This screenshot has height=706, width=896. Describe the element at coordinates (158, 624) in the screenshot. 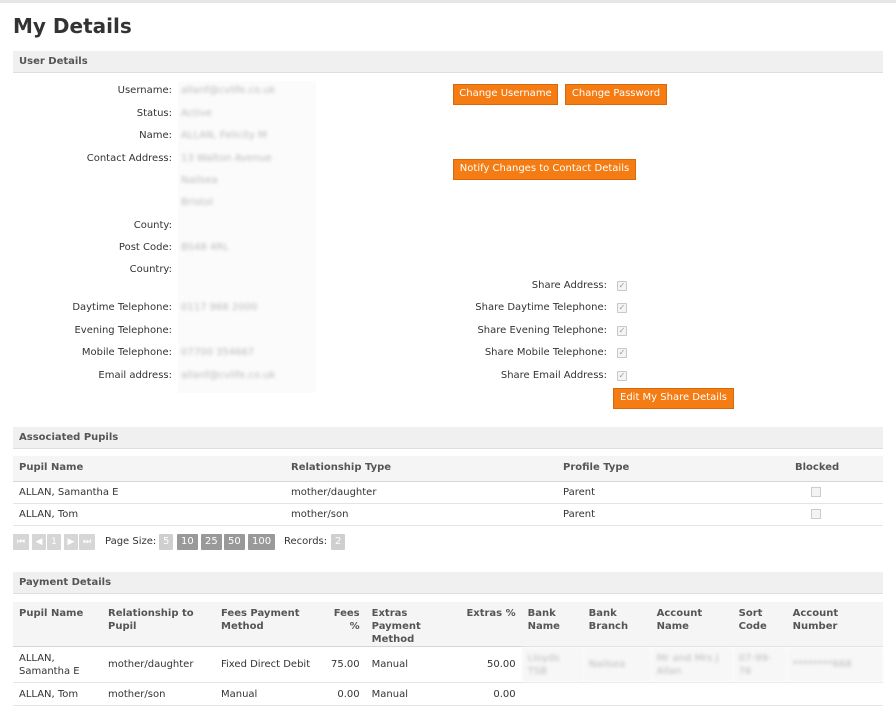

I see `col-relationship-to-pupil: Relationship to Pupil` at that location.